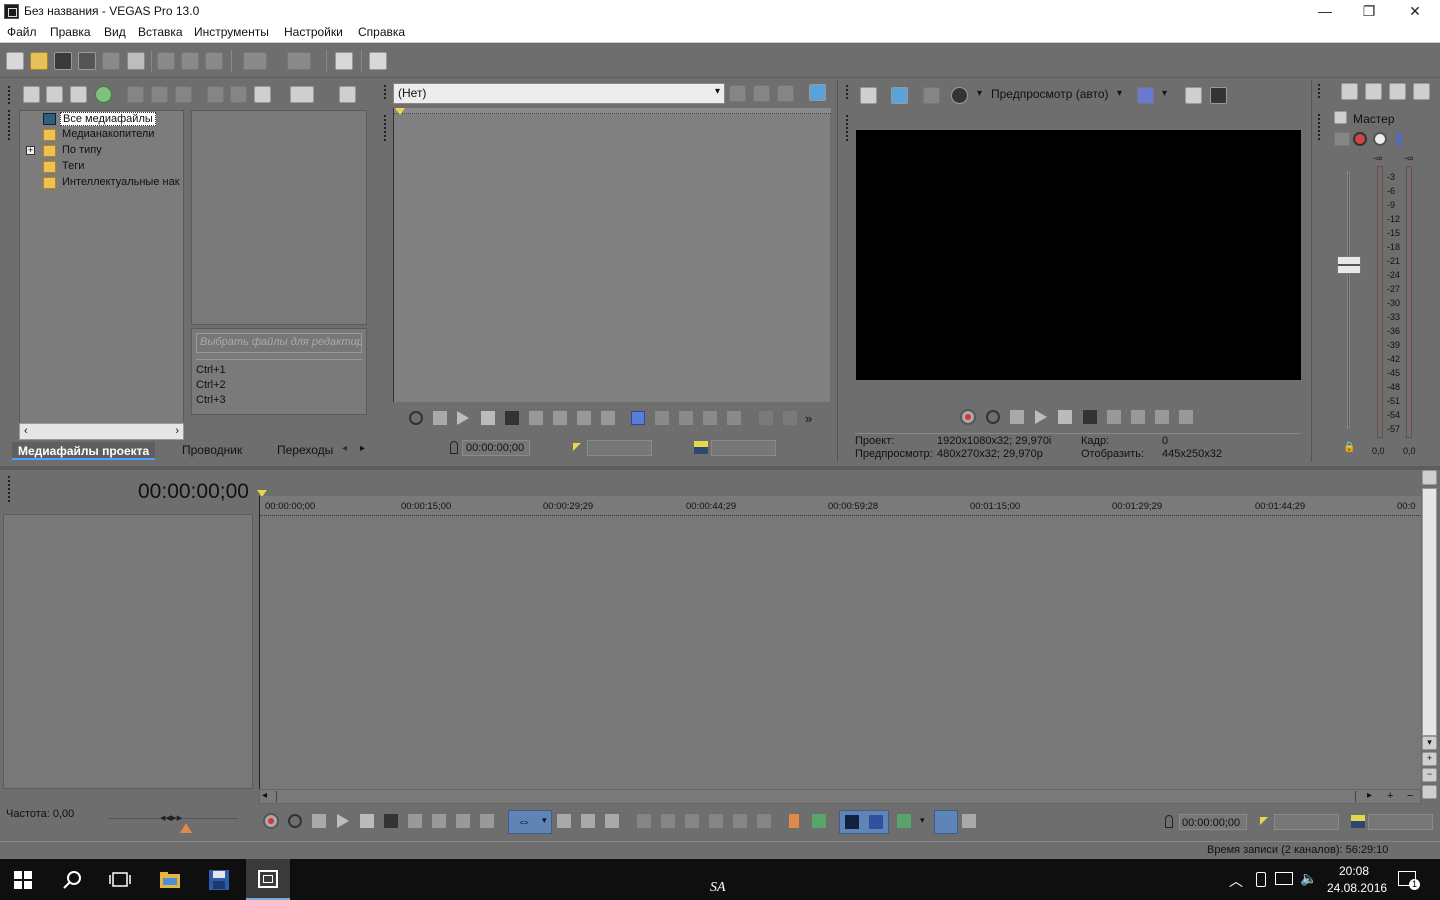 The image size is (1440, 900). What do you see at coordinates (612, 255) in the screenshot?
I see `trimmer-view` at bounding box center [612, 255].